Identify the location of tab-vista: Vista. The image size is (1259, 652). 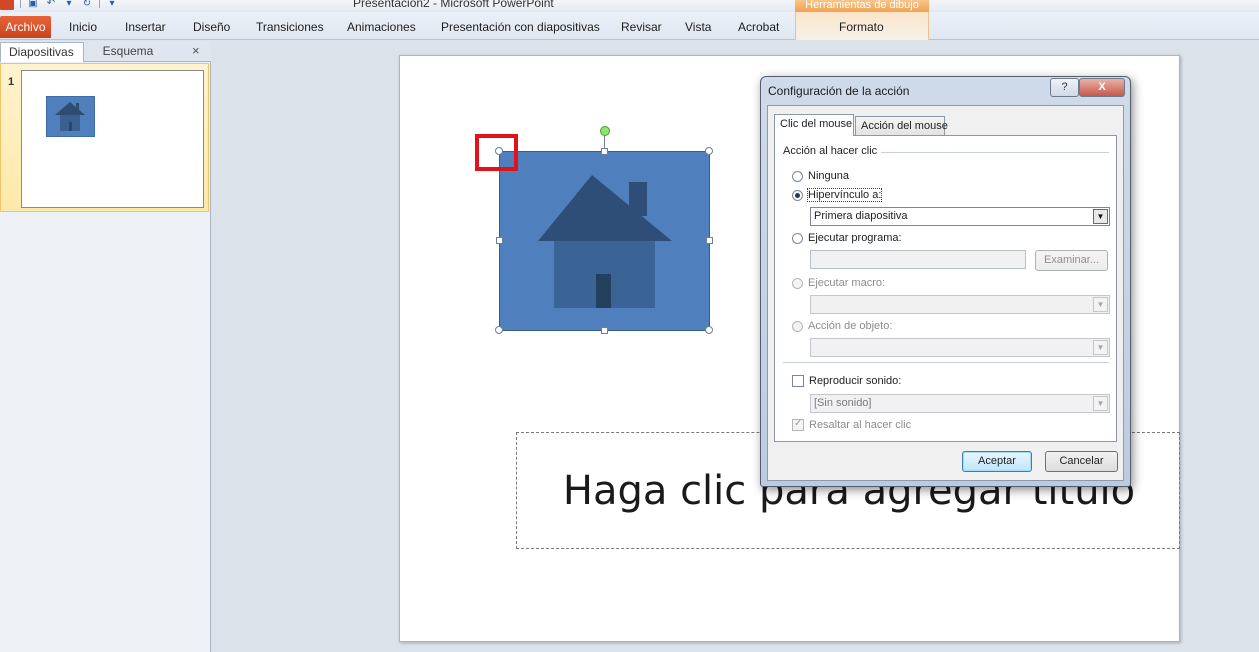
(698, 26).